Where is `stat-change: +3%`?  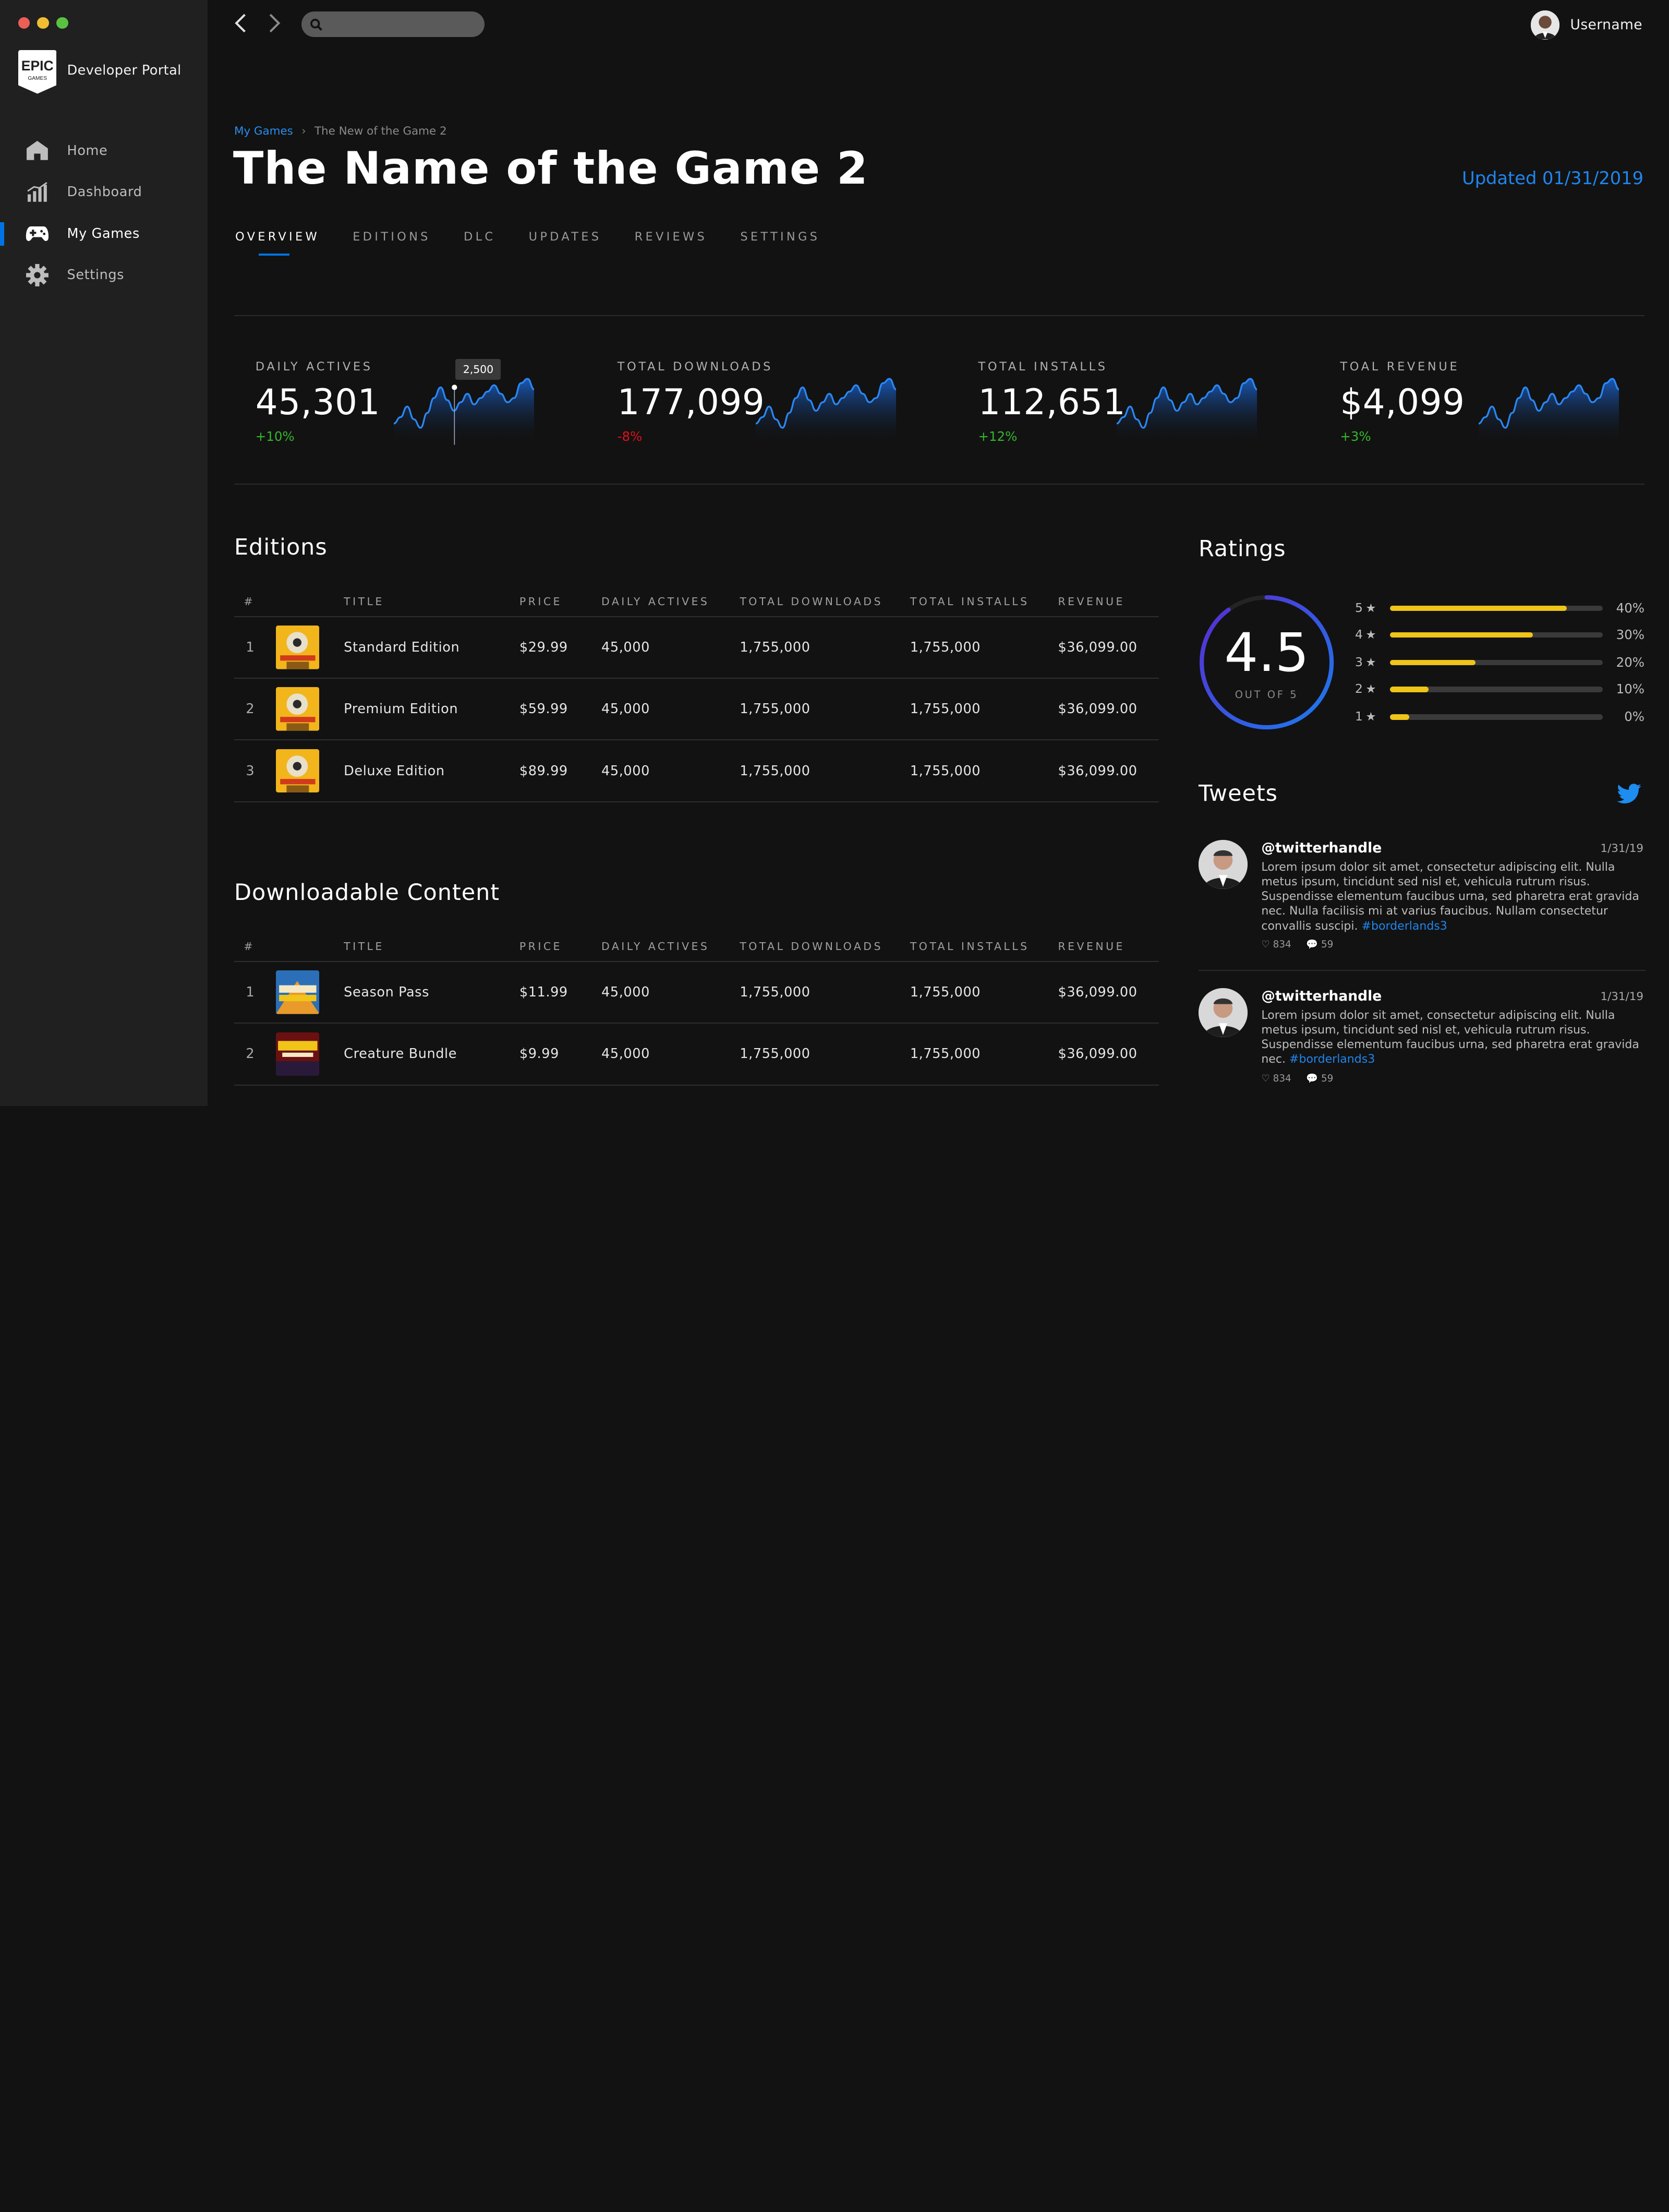
stat-change: +3% is located at coordinates (1355, 437).